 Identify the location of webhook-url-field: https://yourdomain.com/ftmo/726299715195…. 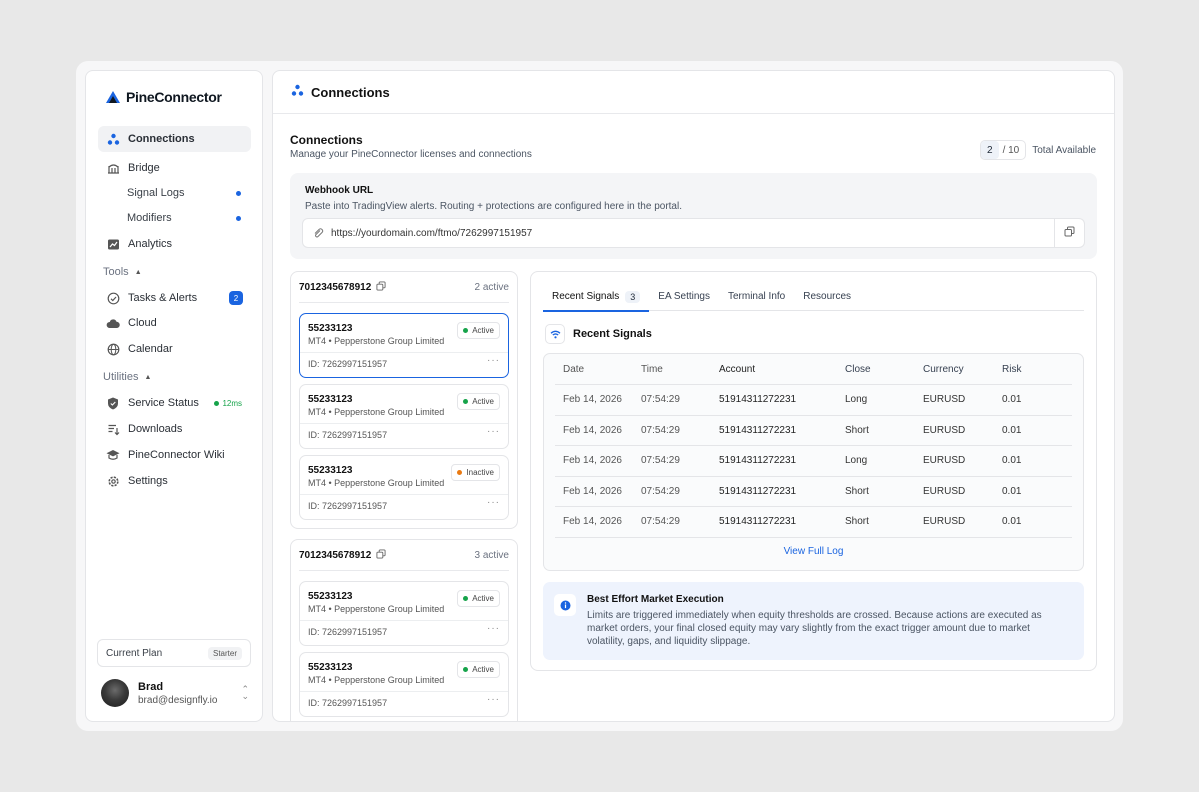
(693, 233).